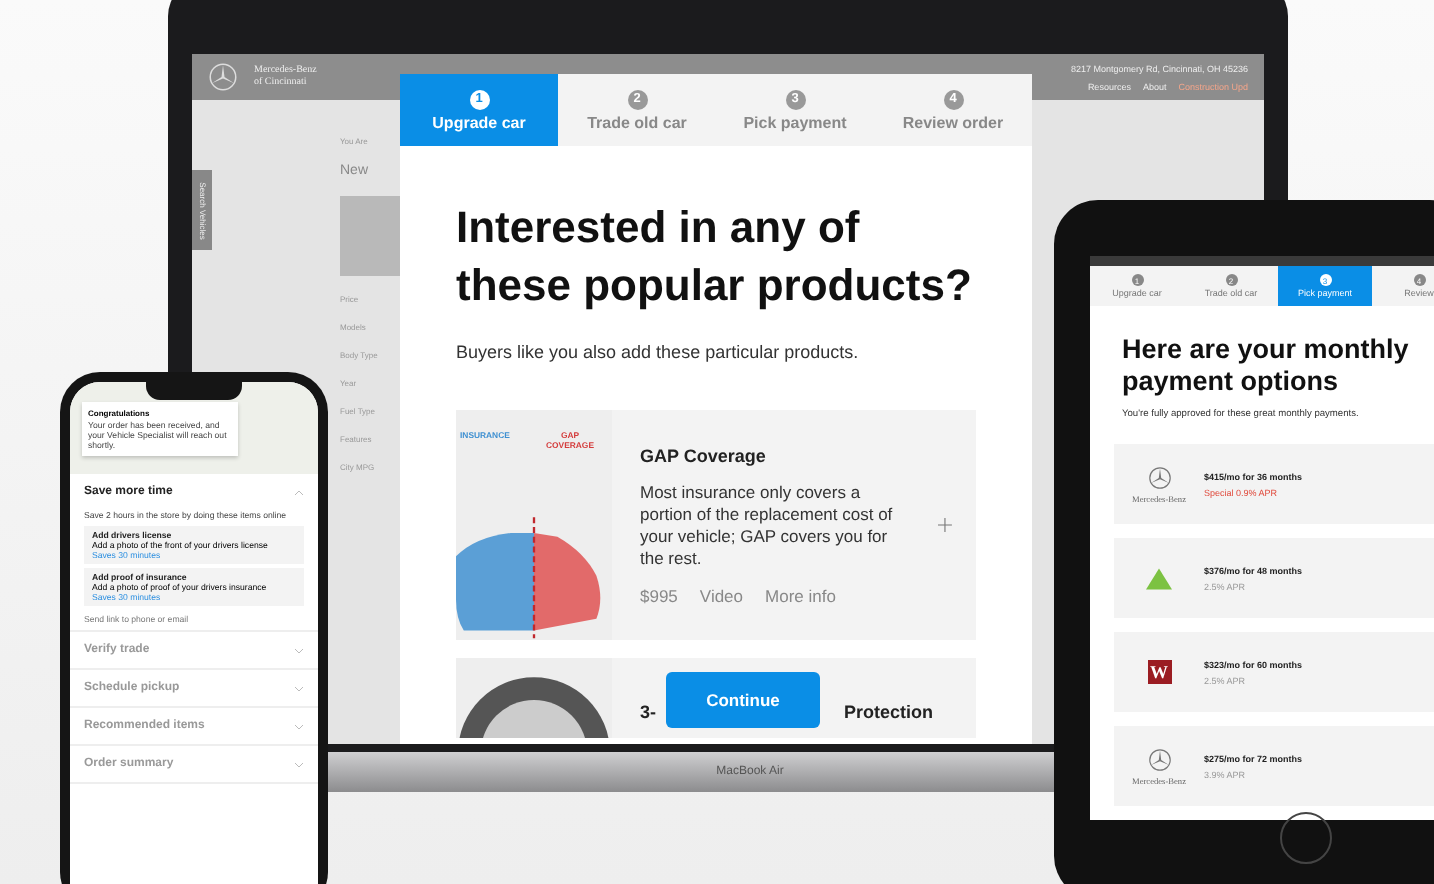 The width and height of the screenshot is (1434, 884). I want to click on photo-placeholder, so click(370, 236).